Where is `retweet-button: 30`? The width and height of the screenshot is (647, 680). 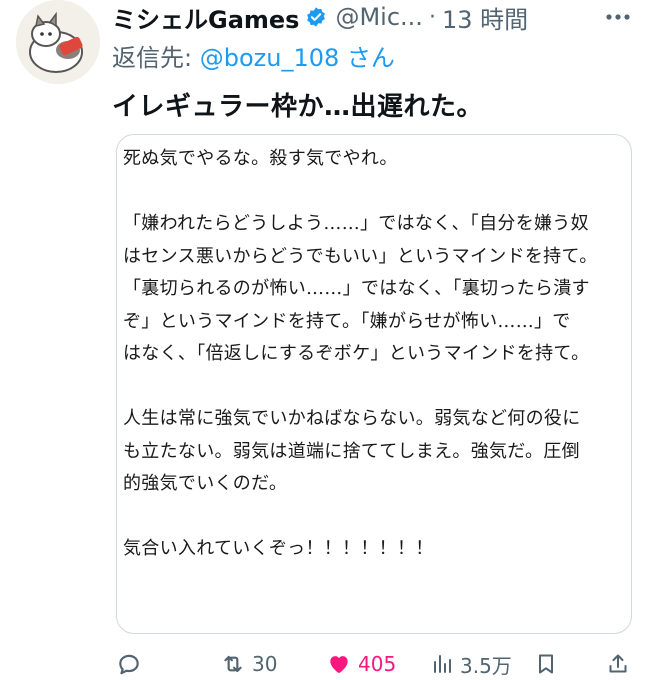
retweet-button: 30 is located at coordinates (248, 664).